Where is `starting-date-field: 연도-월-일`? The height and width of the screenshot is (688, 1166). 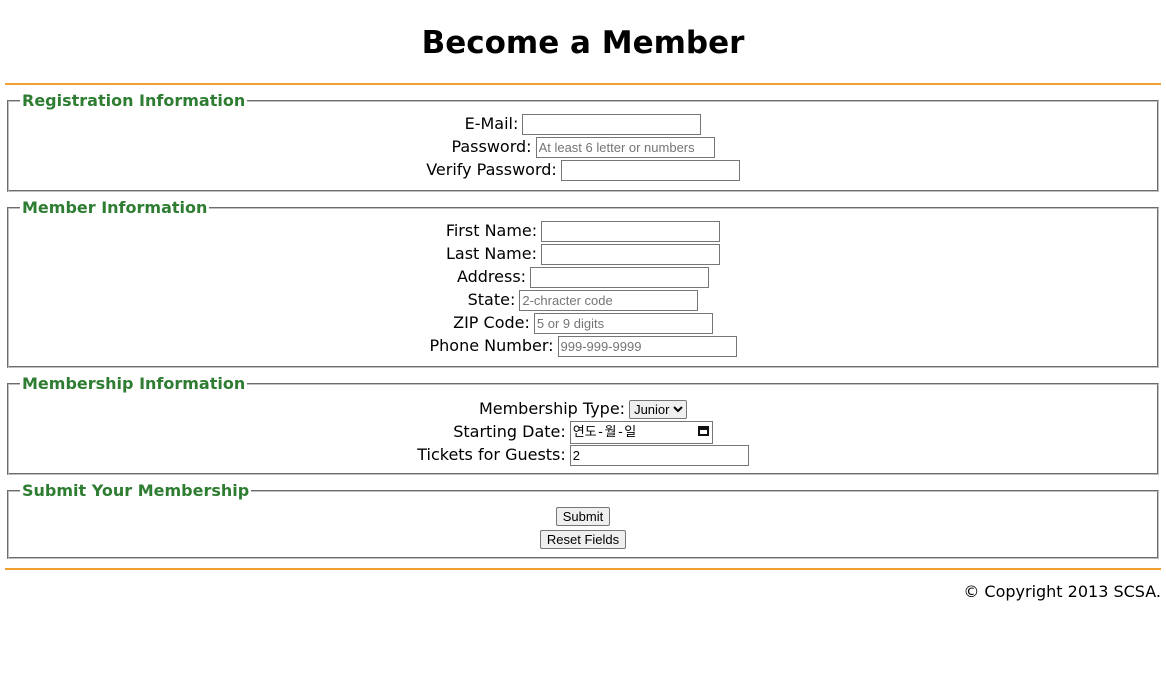
starting-date-field: 연도-월-일 is located at coordinates (641, 432).